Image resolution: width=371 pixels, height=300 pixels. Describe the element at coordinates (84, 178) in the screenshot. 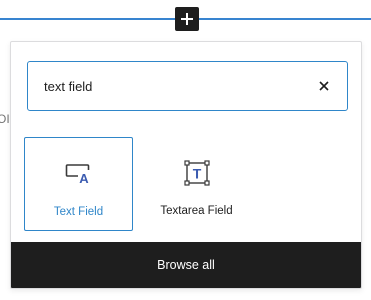

I see `svg-text: A` at that location.